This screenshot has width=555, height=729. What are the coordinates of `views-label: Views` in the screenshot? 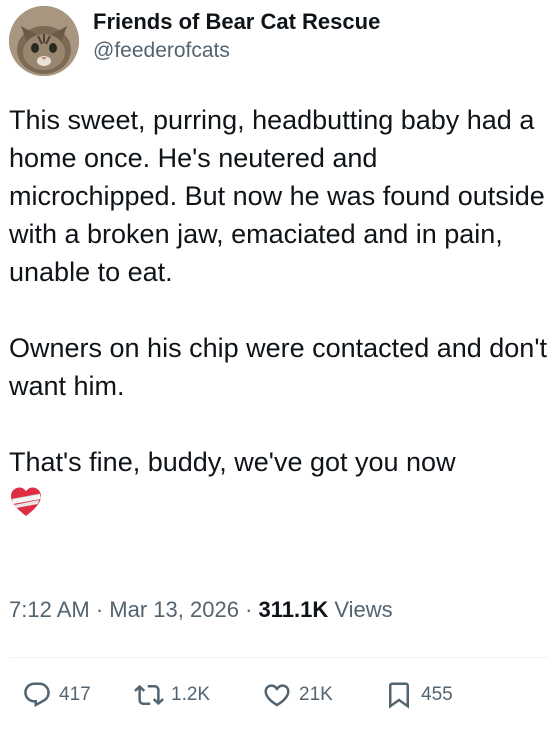 It's located at (363, 609).